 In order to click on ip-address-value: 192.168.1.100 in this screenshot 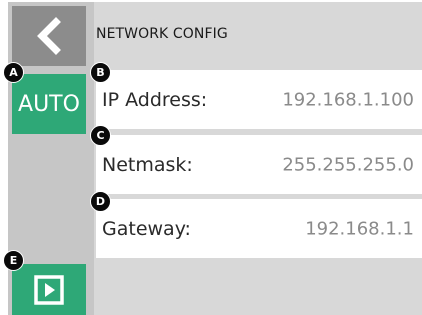, I will do `click(348, 99)`.